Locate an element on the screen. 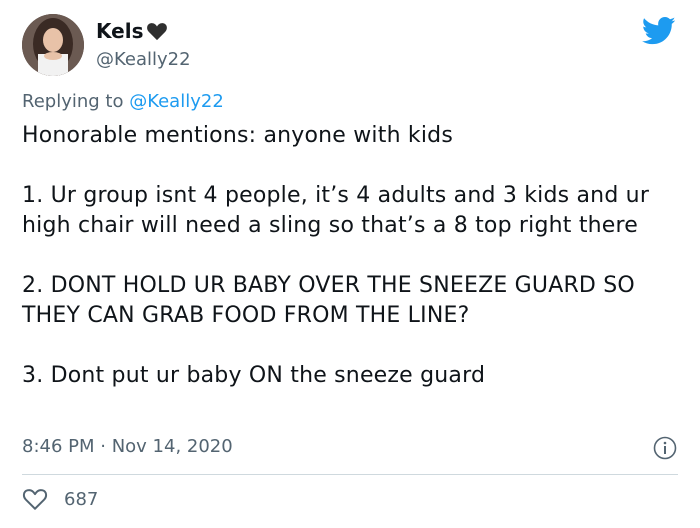  tweet-paragraph: Honorable mentions: anyone with kids is located at coordinates (237, 135).